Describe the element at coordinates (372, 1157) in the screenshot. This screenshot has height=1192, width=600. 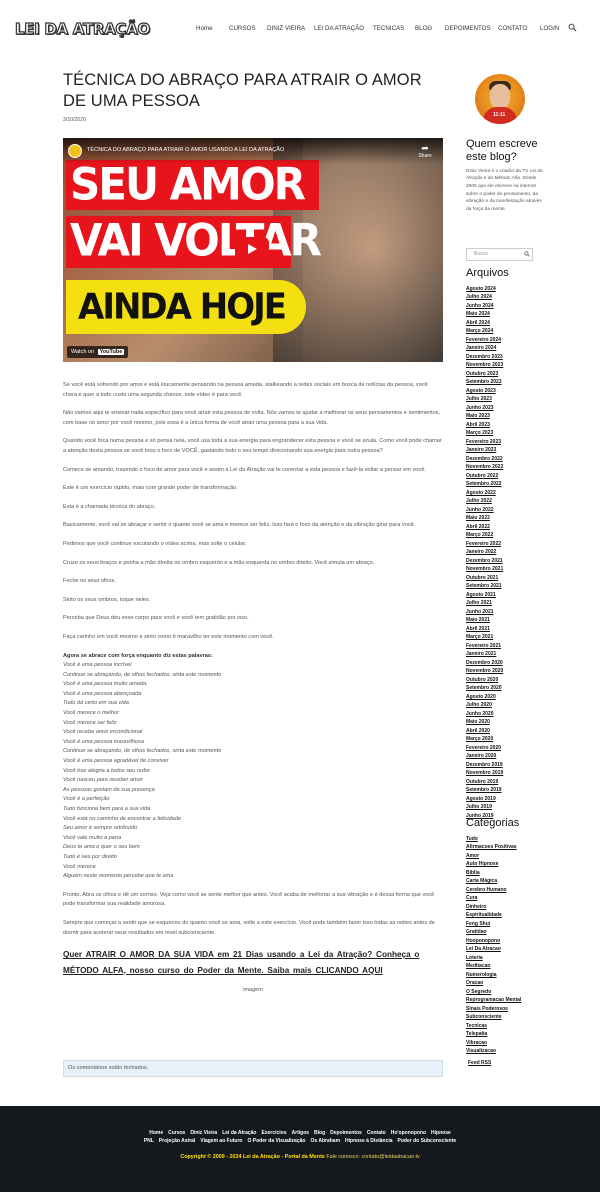
I see `contact-email: Fale conosco: contato@leidaatracao.tv` at that location.